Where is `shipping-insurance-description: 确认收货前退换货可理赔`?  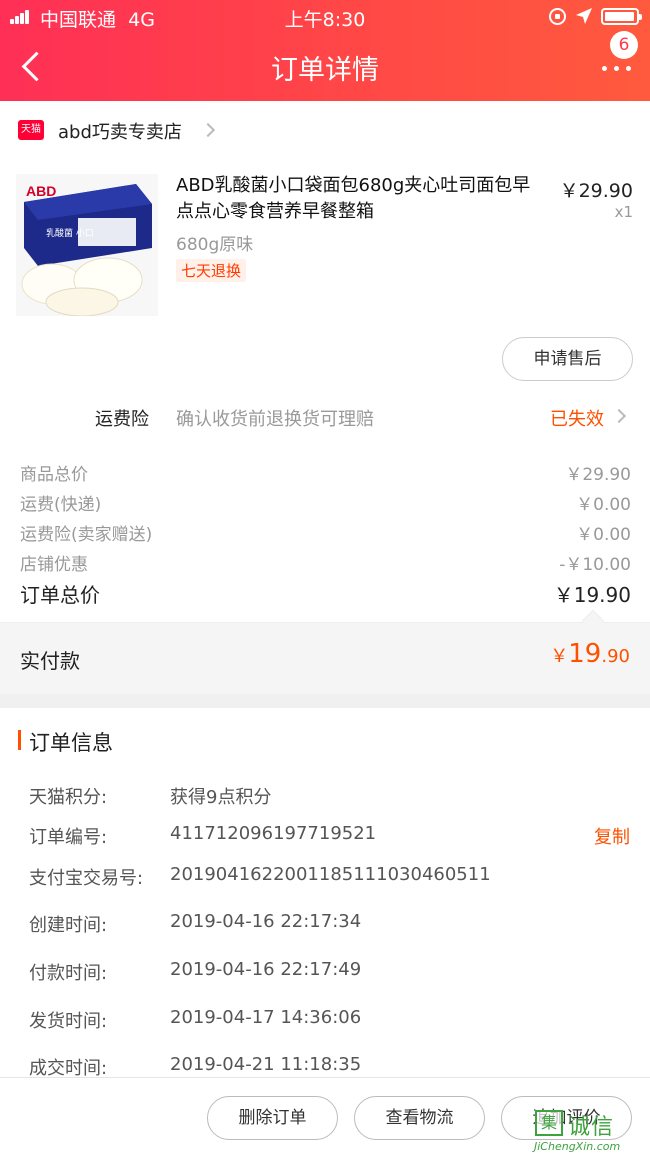 shipping-insurance-description: 确认收货前退换货可理赔 is located at coordinates (275, 419).